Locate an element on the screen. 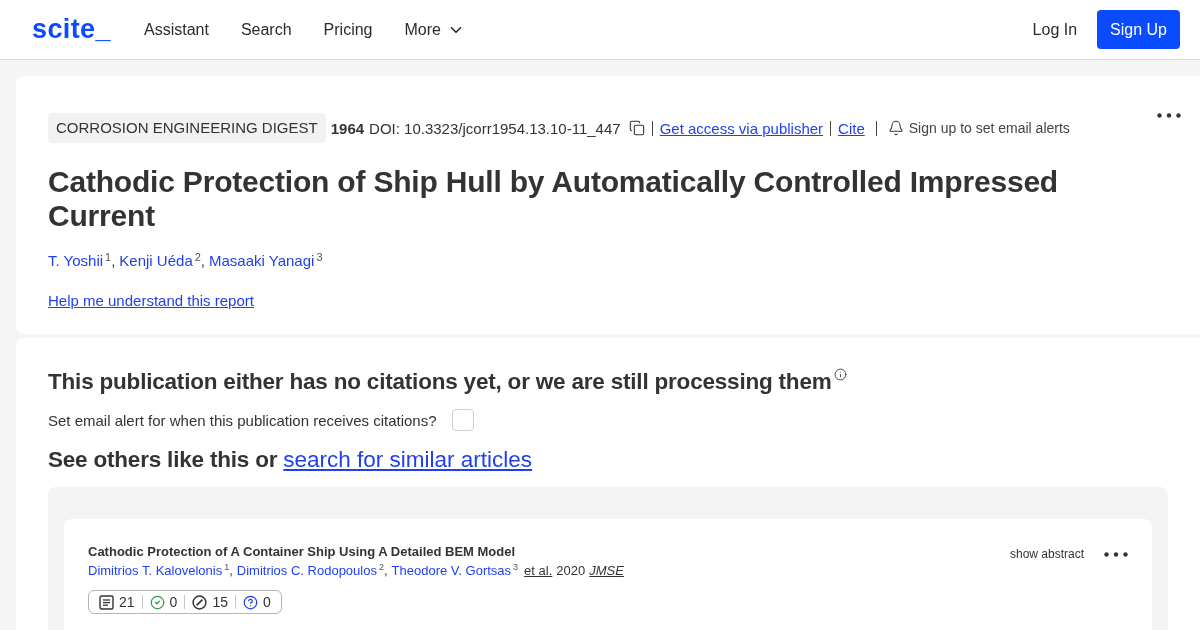 The height and width of the screenshot is (630, 1200). citation-count: 21 is located at coordinates (127, 602).